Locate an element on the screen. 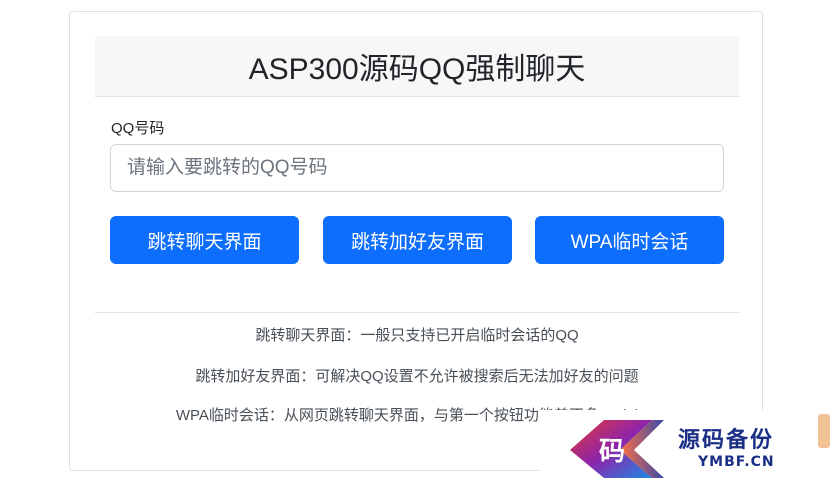  card-header: ASP300源码QQ强制聊天 is located at coordinates (417, 66).